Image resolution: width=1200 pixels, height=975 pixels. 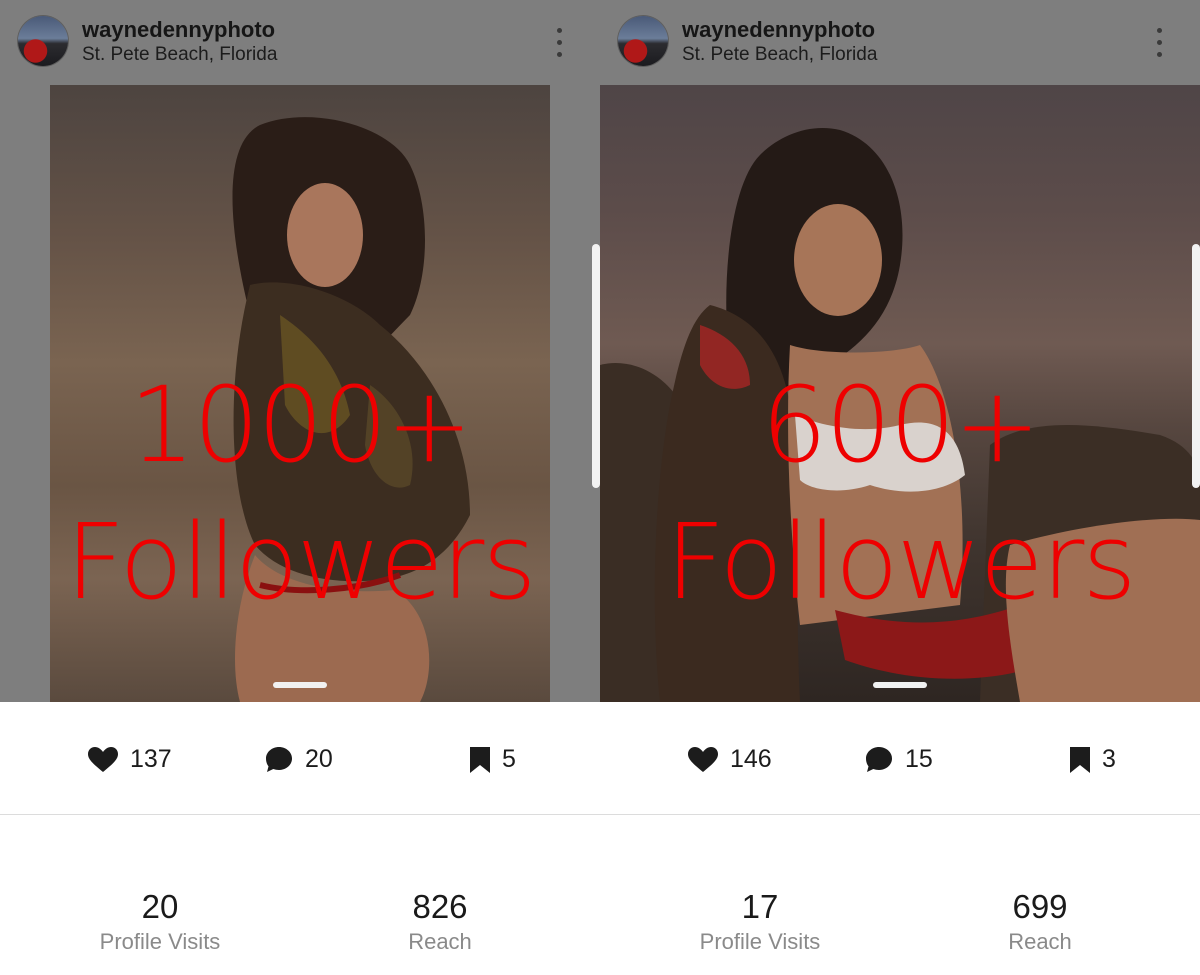 What do you see at coordinates (160, 906) in the screenshot?
I see `profile-visits-value: 20` at bounding box center [160, 906].